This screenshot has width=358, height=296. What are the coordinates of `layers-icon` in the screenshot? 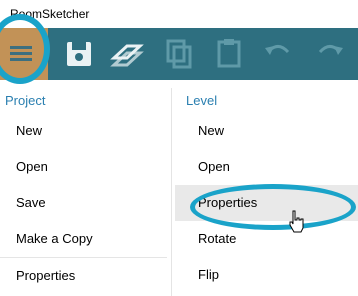 It's located at (127, 55).